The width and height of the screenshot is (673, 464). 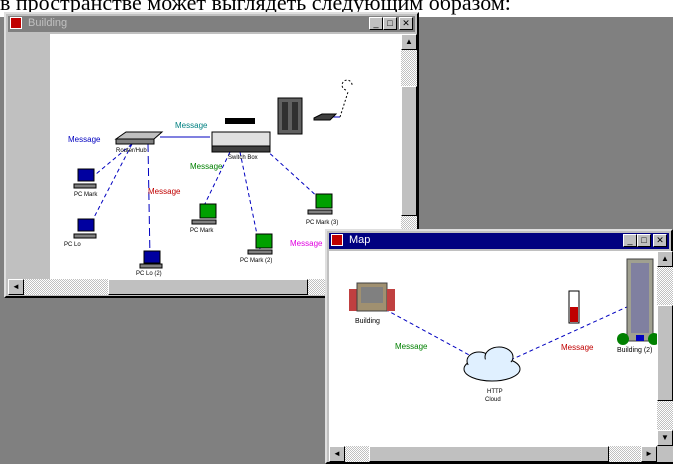 I want to click on link-building-cloud, so click(x=431, y=334).